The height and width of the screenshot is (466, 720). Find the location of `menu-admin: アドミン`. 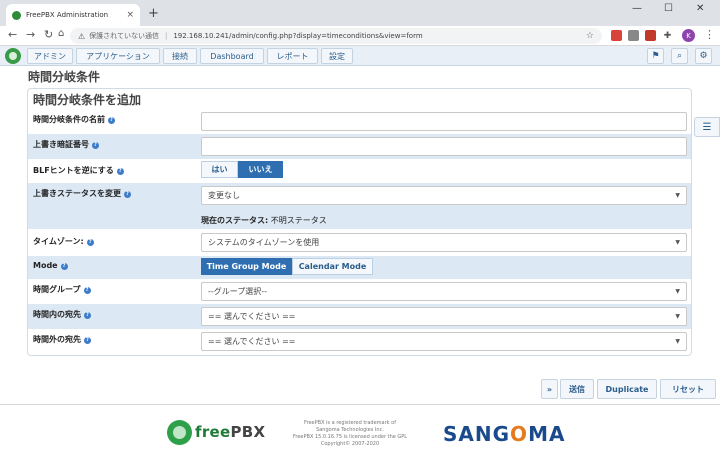

menu-admin: アドミン is located at coordinates (50, 56).